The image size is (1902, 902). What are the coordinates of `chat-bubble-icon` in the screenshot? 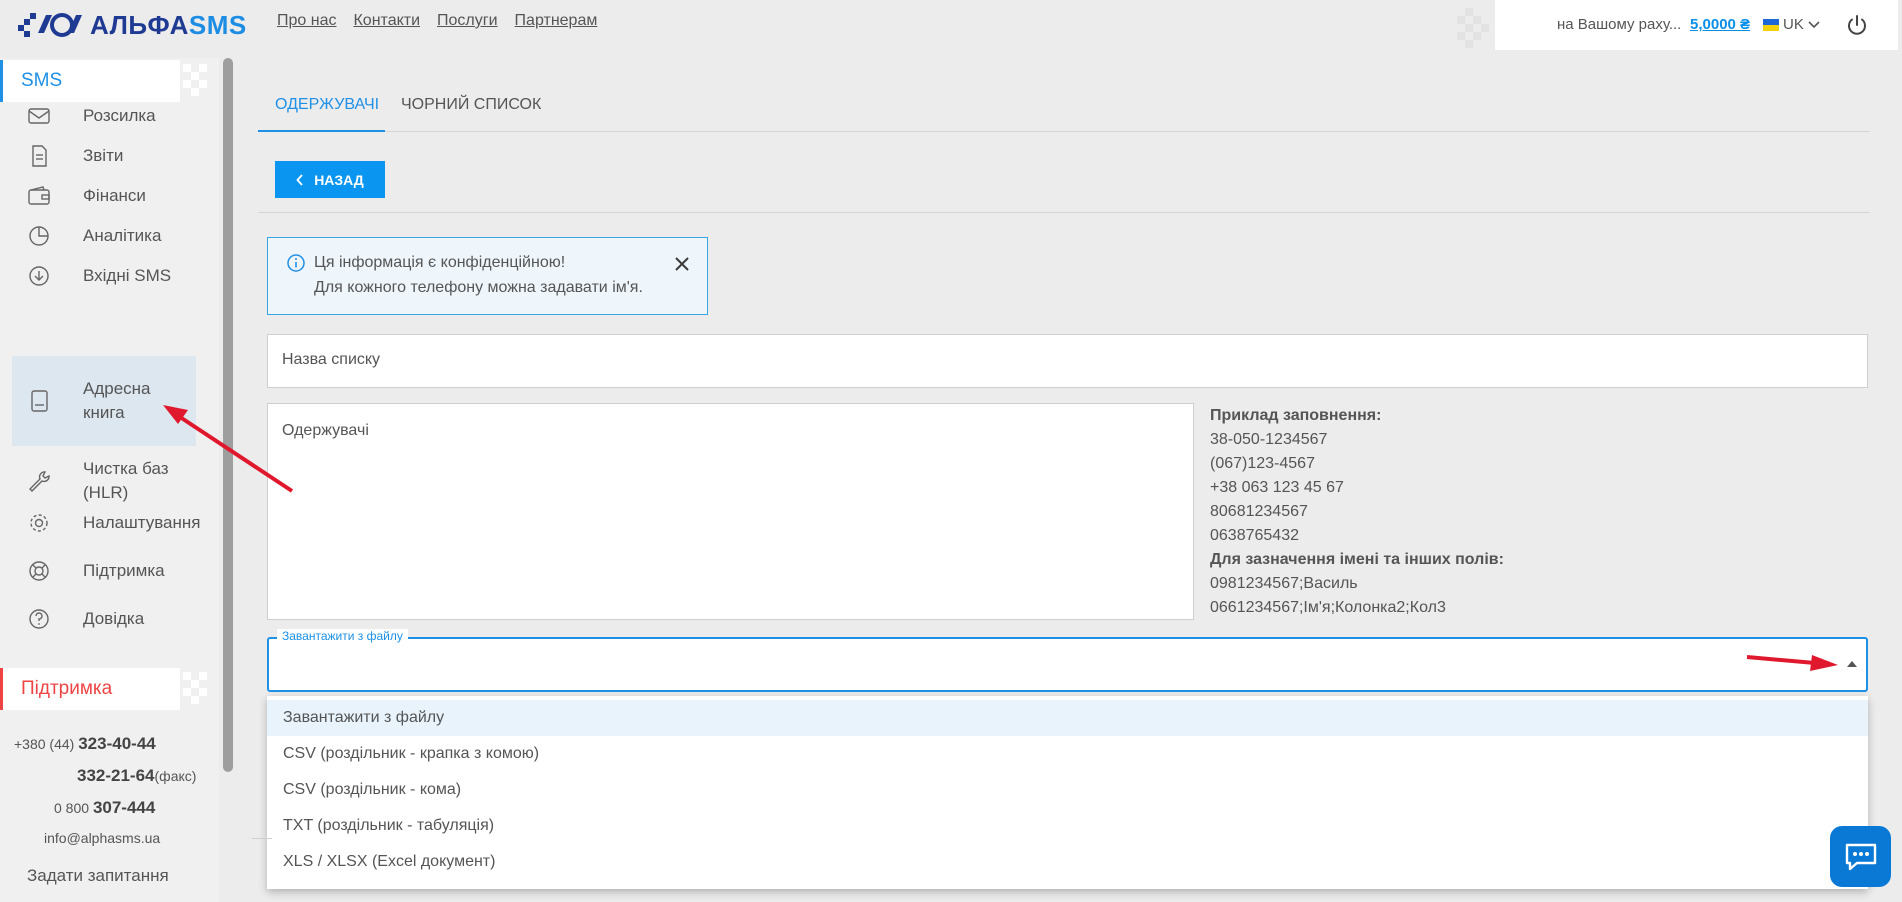 It's located at (1860, 856).